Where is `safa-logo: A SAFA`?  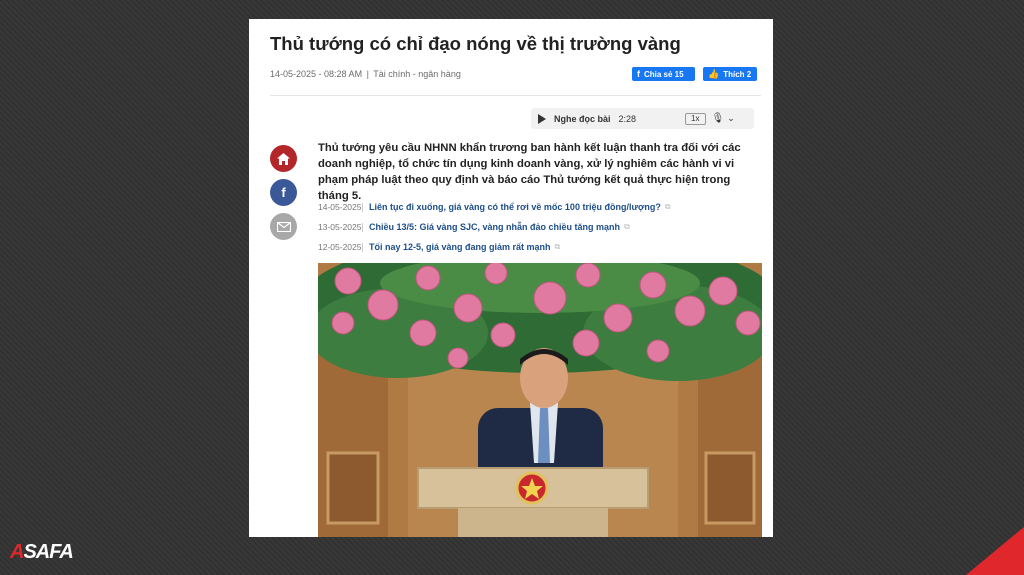 safa-logo: A SAFA is located at coordinates (42, 552).